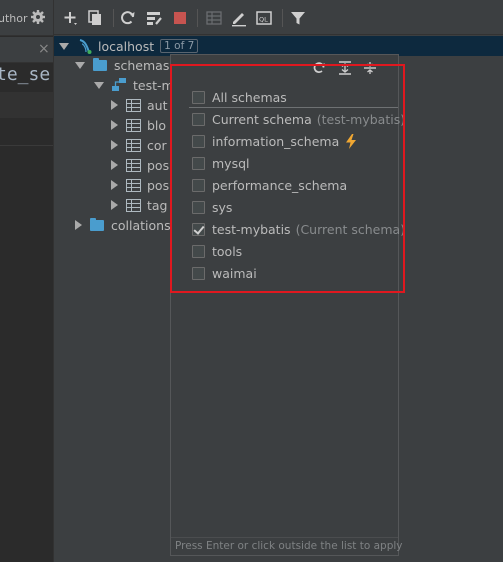  What do you see at coordinates (141, 225) in the screenshot?
I see `tree-label: collations` at bounding box center [141, 225].